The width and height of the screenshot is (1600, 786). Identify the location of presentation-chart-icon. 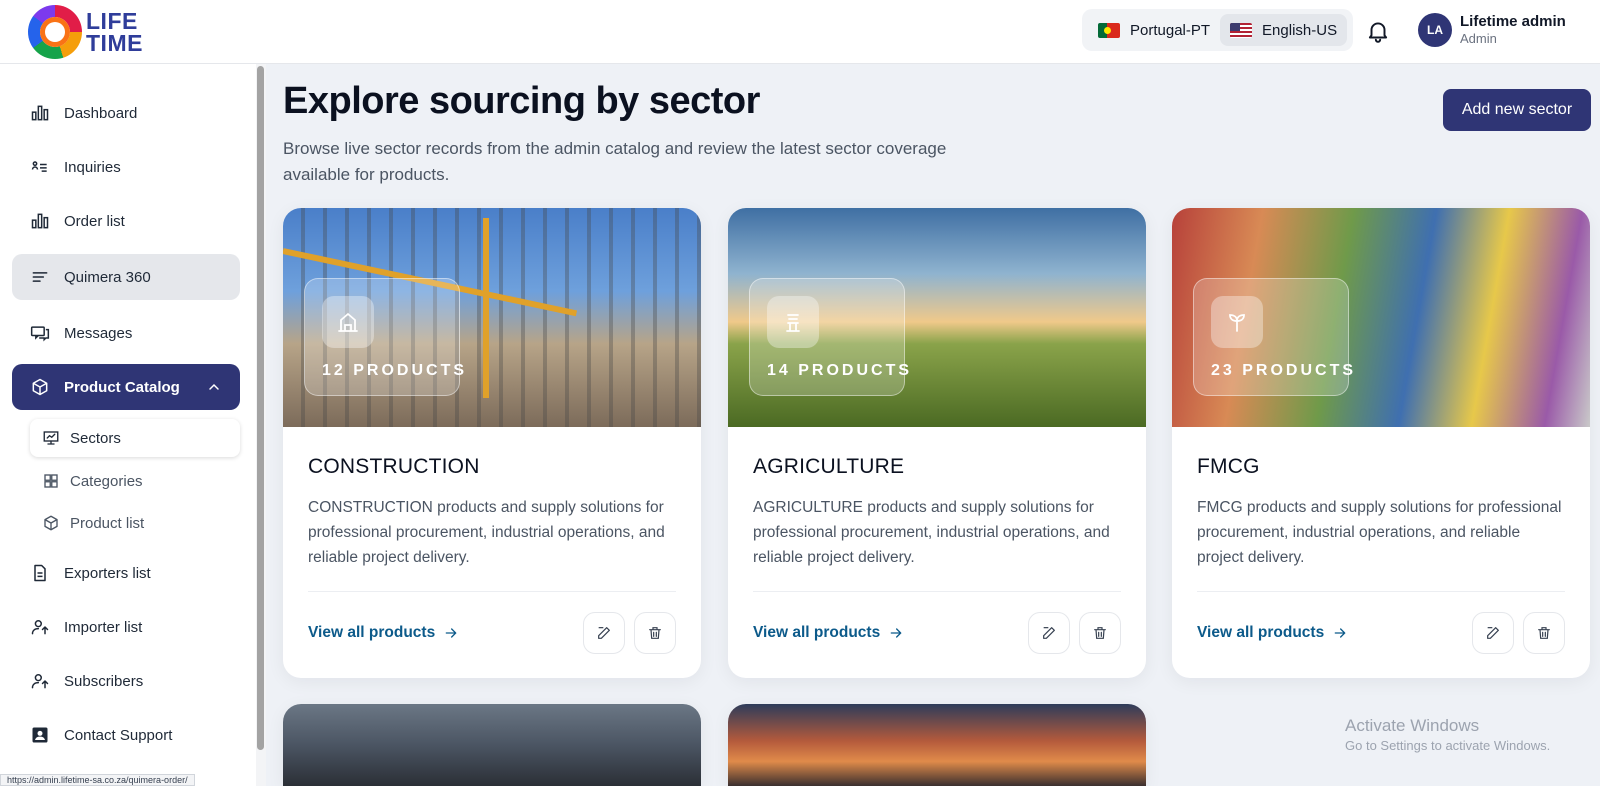
(51, 438).